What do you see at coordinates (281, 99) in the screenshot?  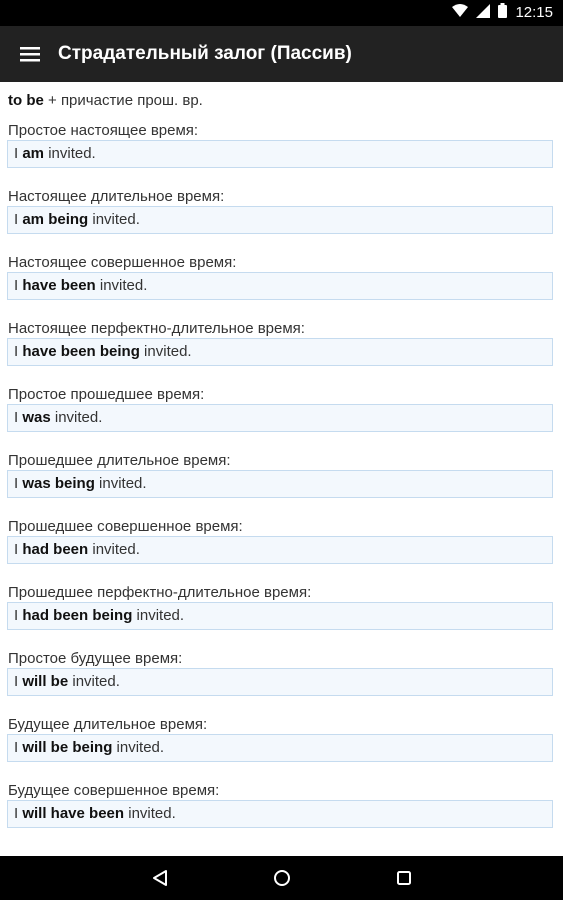 I see `formula-line: to be + причастие прош. вр.` at bounding box center [281, 99].